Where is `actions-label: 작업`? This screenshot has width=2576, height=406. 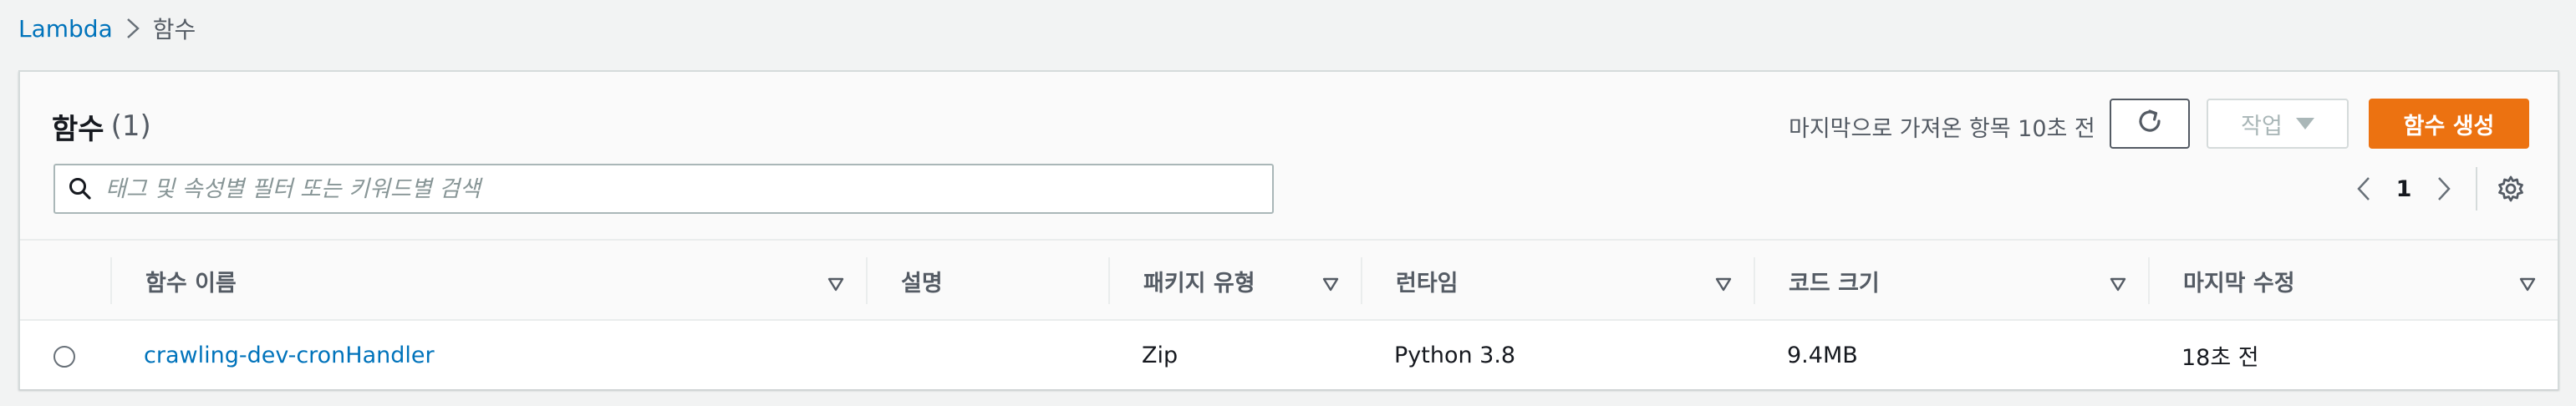 actions-label: 작업 is located at coordinates (2262, 126).